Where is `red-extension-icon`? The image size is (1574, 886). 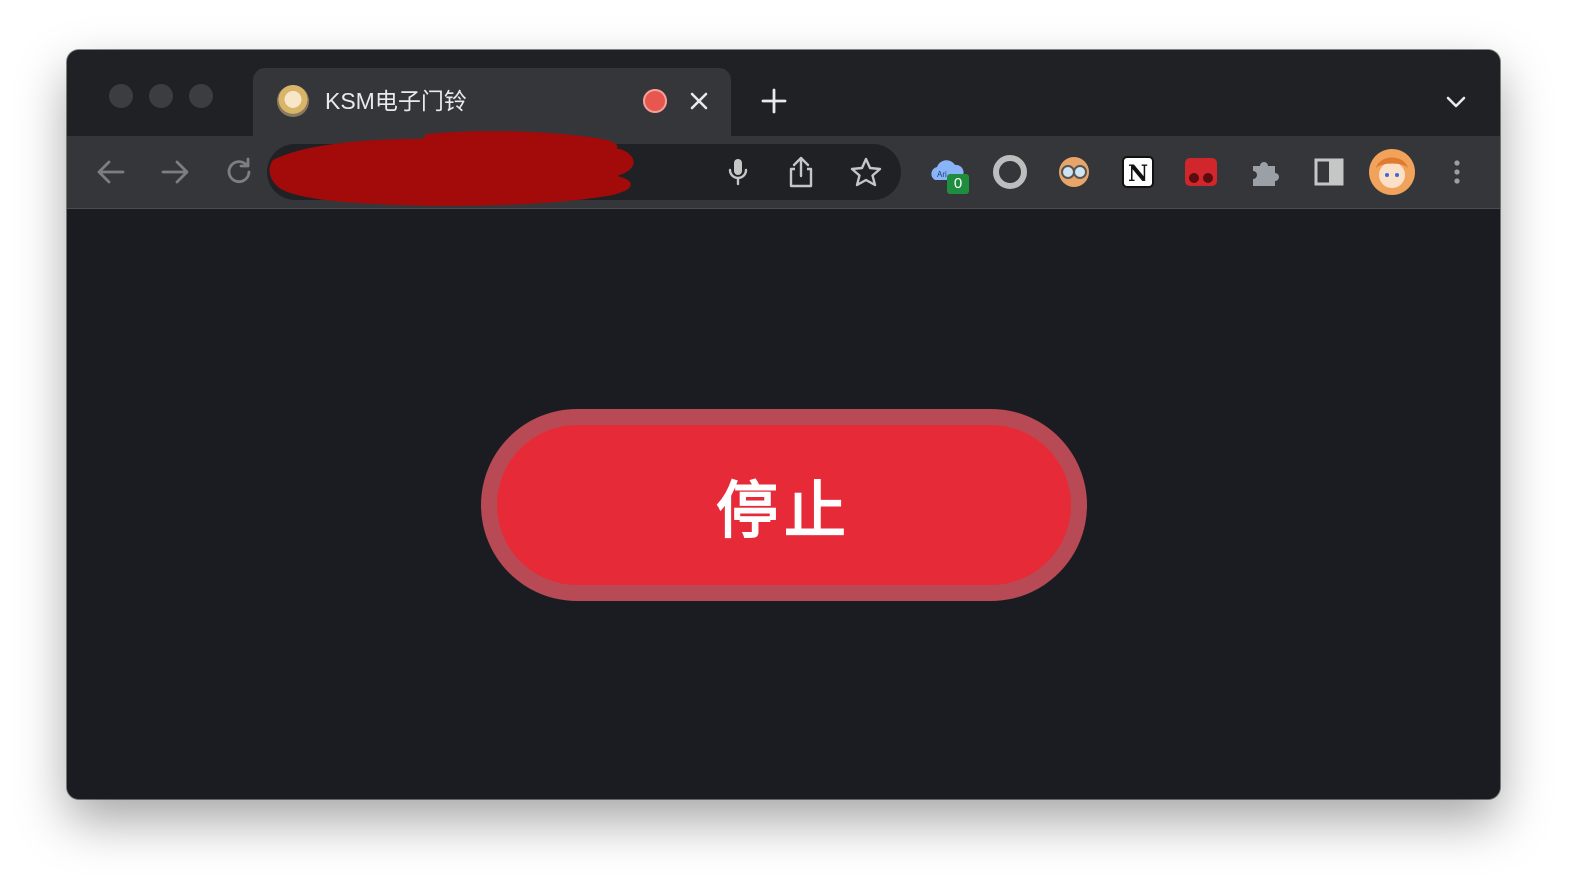 red-extension-icon is located at coordinates (1201, 172).